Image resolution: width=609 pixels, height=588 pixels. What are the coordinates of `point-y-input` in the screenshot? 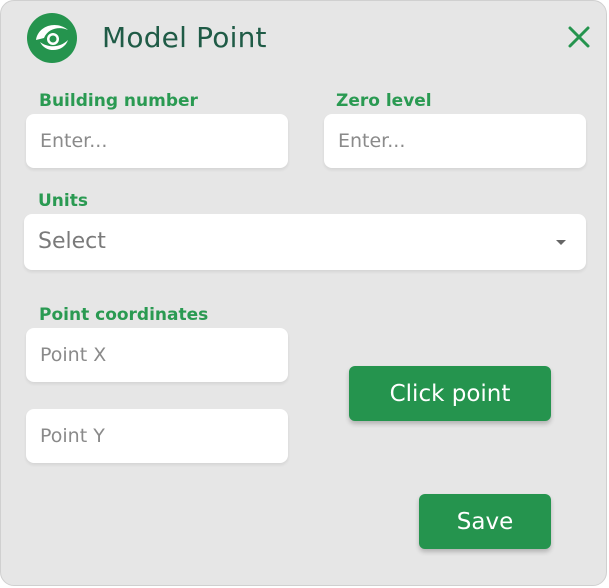 It's located at (157, 436).